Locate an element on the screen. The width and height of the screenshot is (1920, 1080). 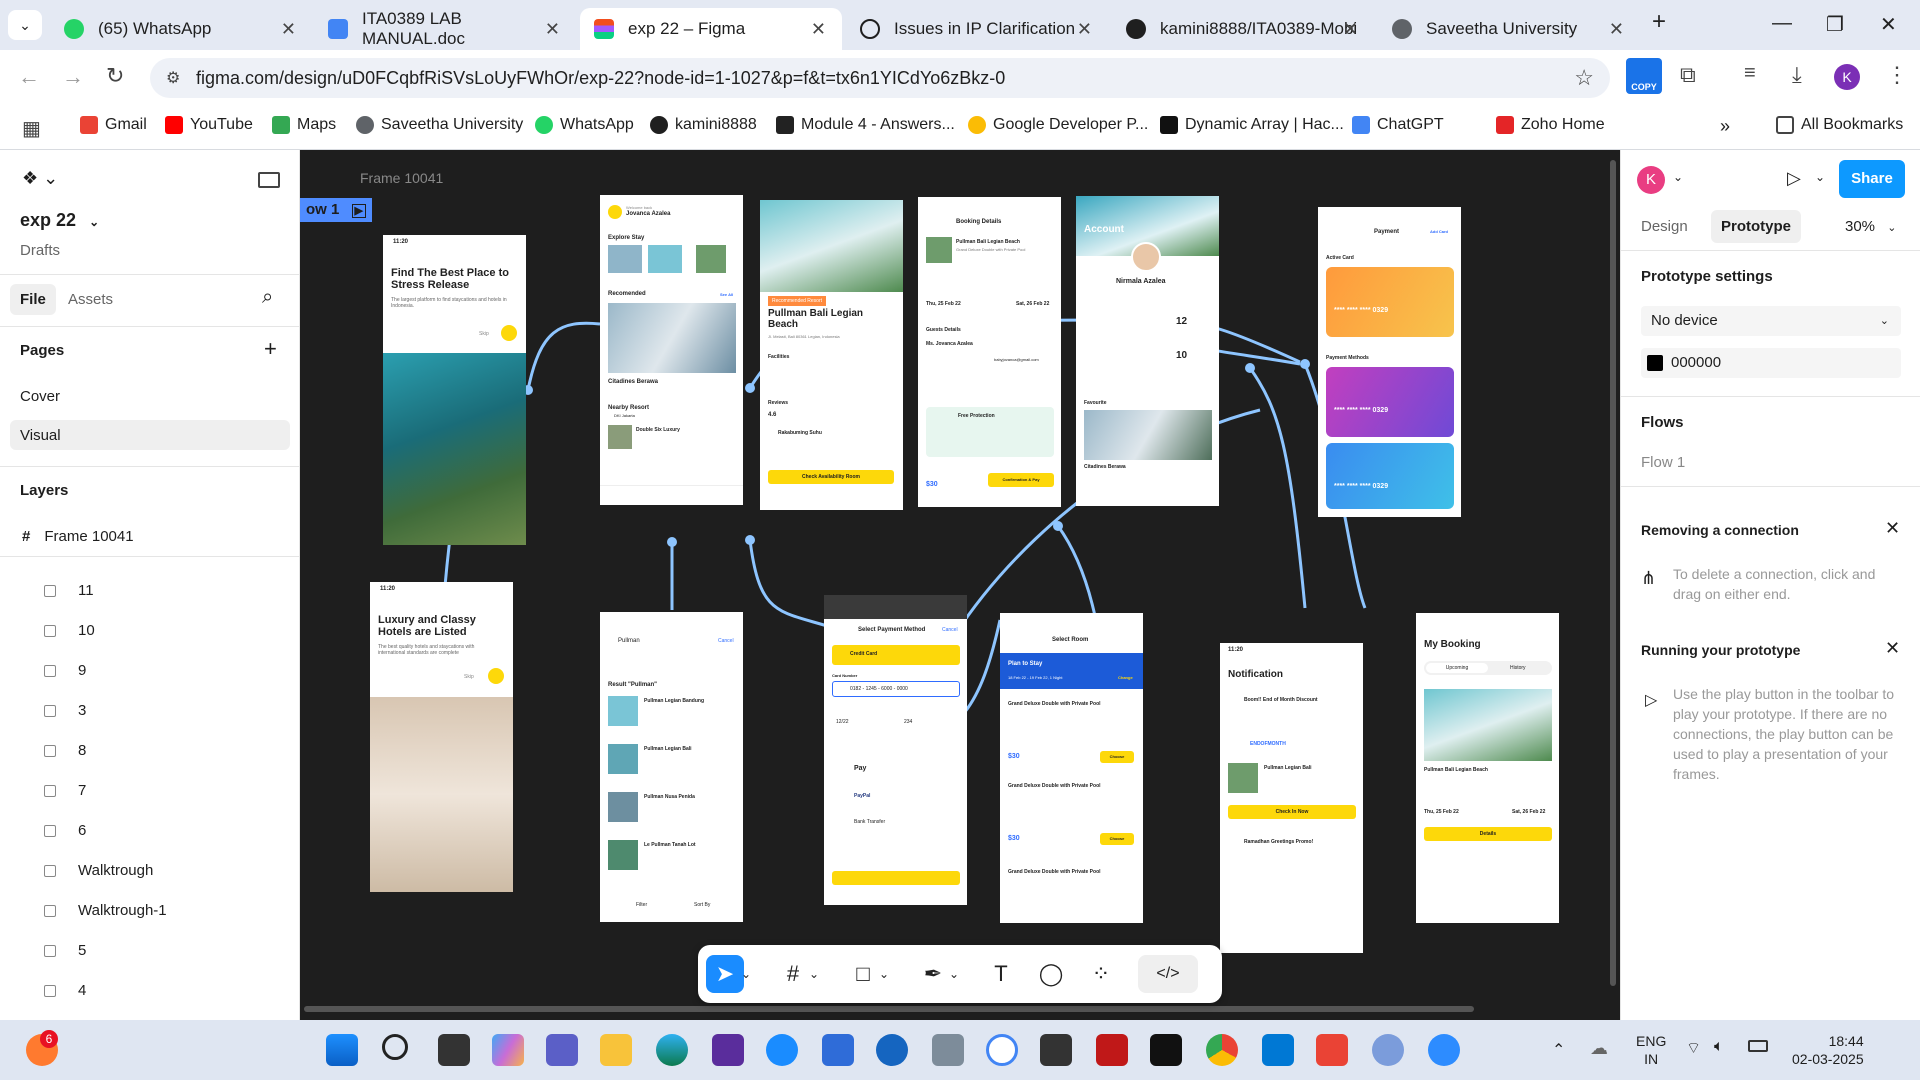
store-icon is located at coordinates (1278, 1050).